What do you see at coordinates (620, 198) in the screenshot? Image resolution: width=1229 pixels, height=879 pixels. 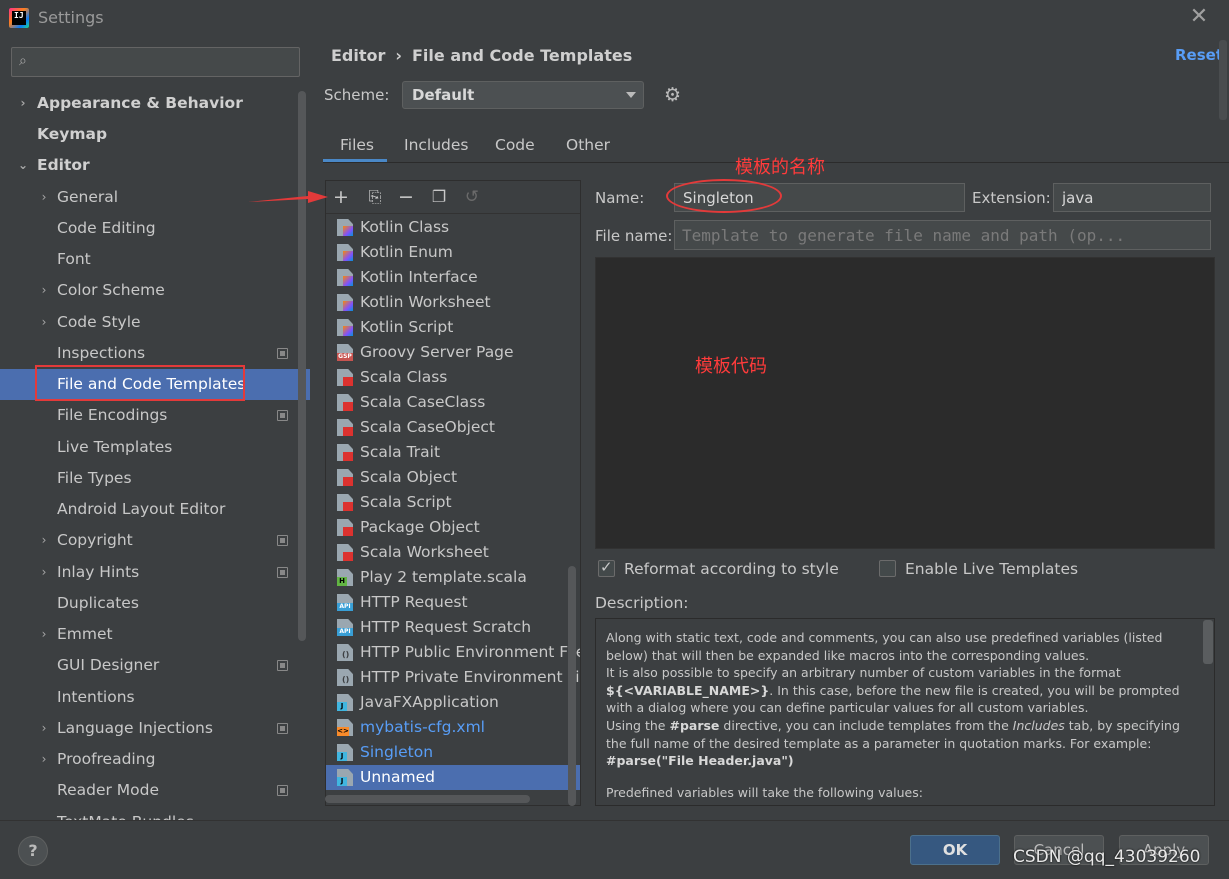 I see `name-label: Name:` at bounding box center [620, 198].